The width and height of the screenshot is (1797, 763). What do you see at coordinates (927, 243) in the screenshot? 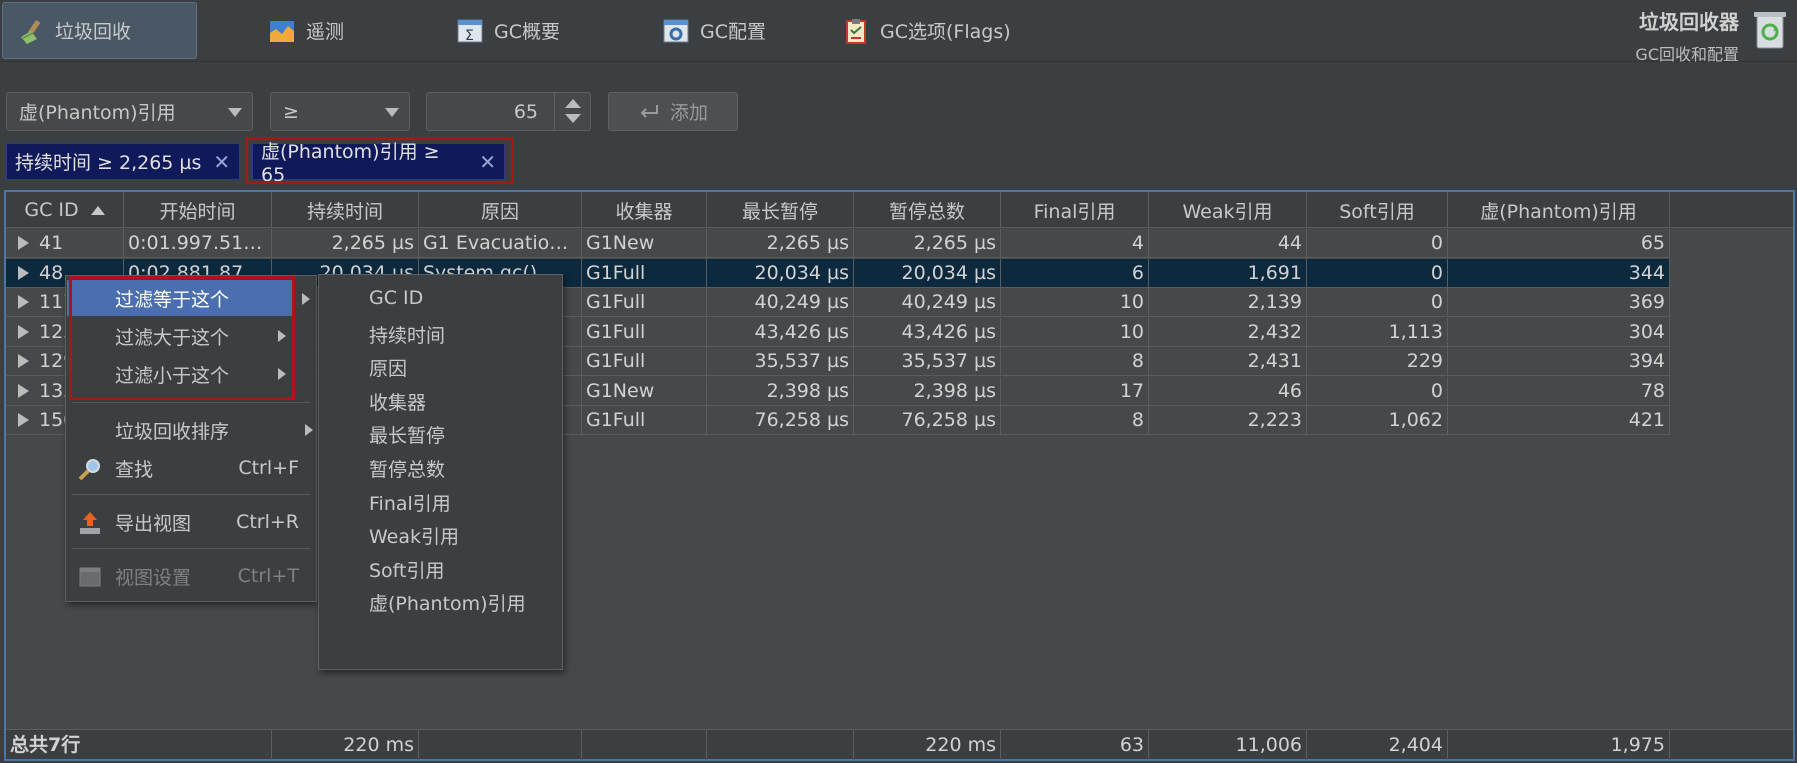
I see `cell-total-pause: 2,265 µs` at bounding box center [927, 243].